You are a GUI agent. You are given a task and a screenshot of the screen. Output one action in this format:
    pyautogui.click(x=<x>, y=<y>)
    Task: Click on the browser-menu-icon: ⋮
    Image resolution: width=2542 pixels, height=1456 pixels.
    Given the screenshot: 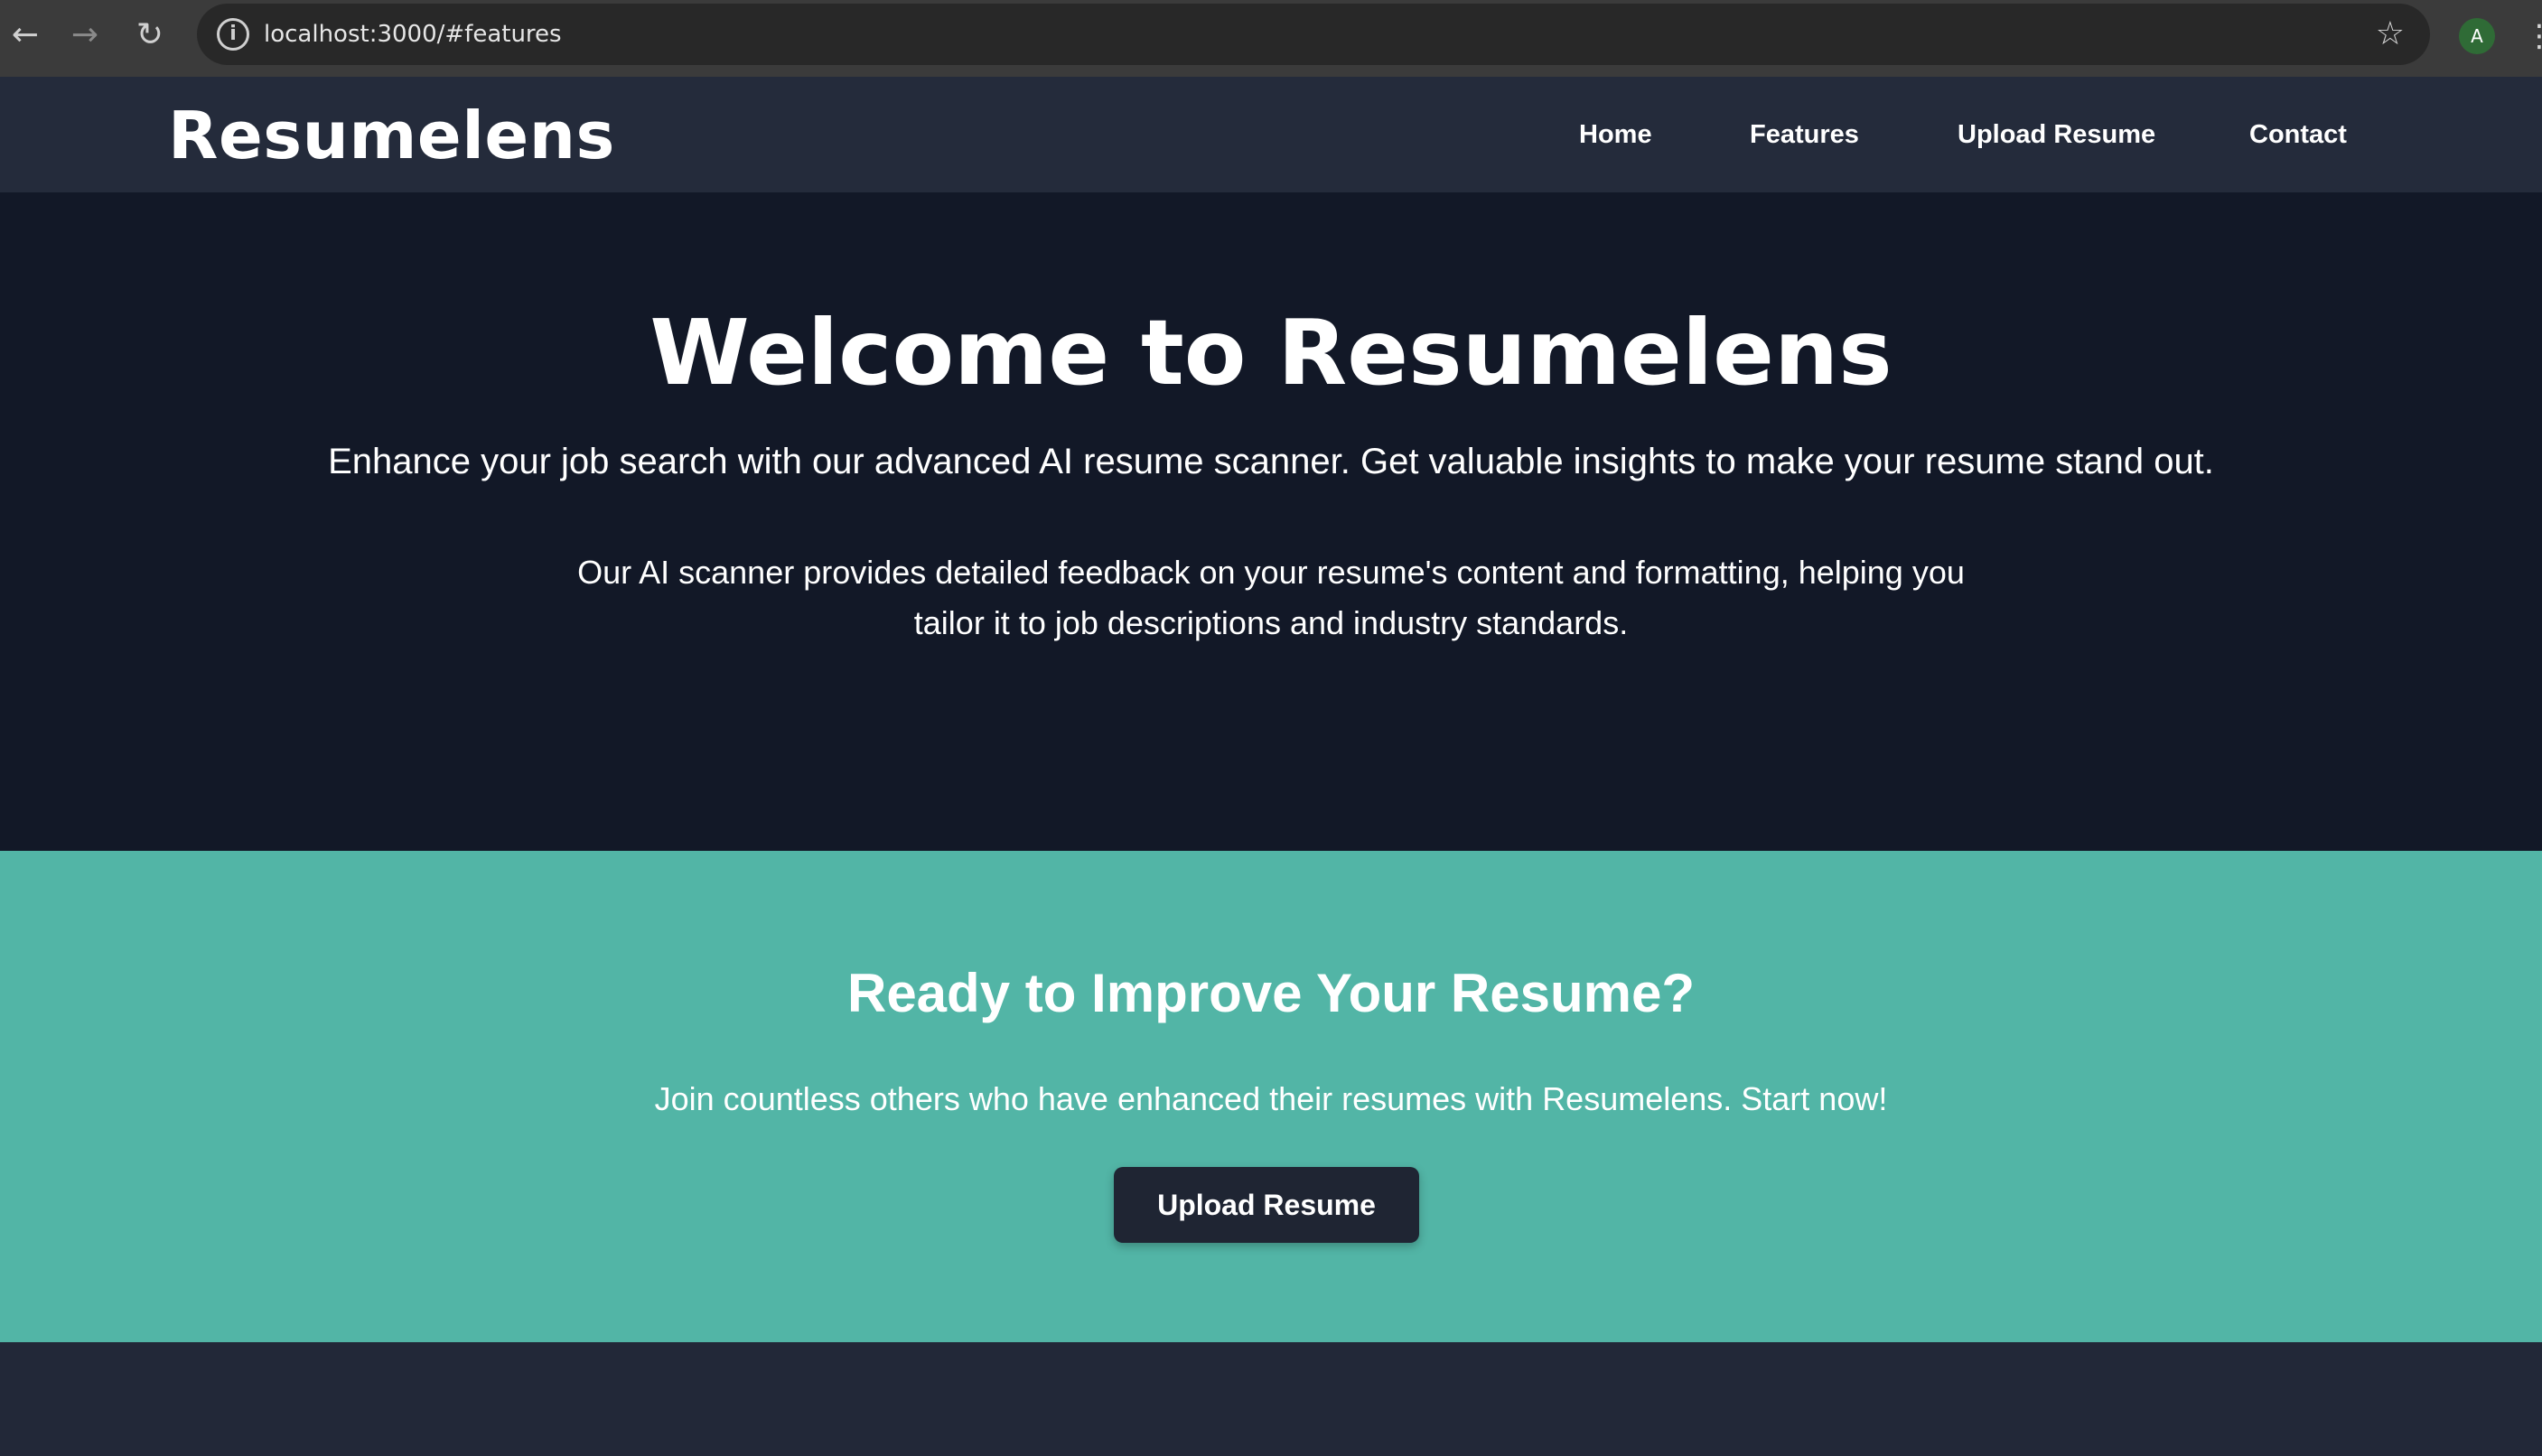 What is the action you would take?
    pyautogui.click(x=2533, y=36)
    